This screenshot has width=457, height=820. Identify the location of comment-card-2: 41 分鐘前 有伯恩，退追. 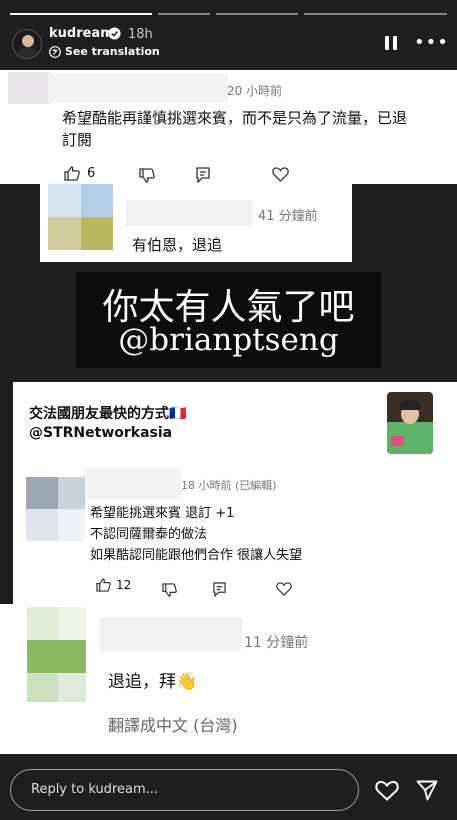
(196, 223).